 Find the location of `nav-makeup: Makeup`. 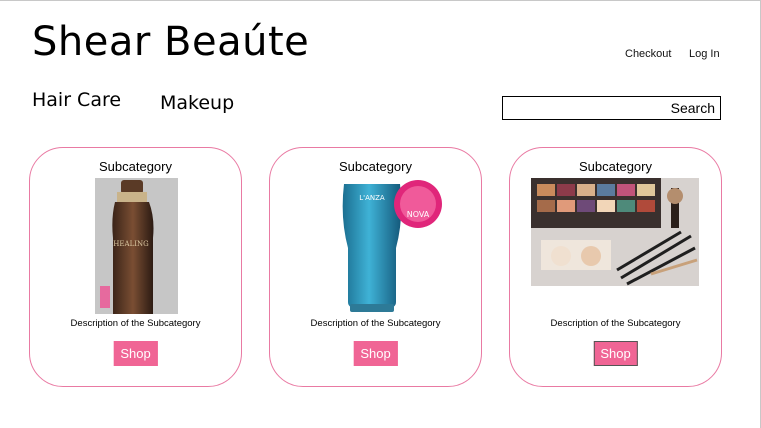

nav-makeup: Makeup is located at coordinates (197, 103).